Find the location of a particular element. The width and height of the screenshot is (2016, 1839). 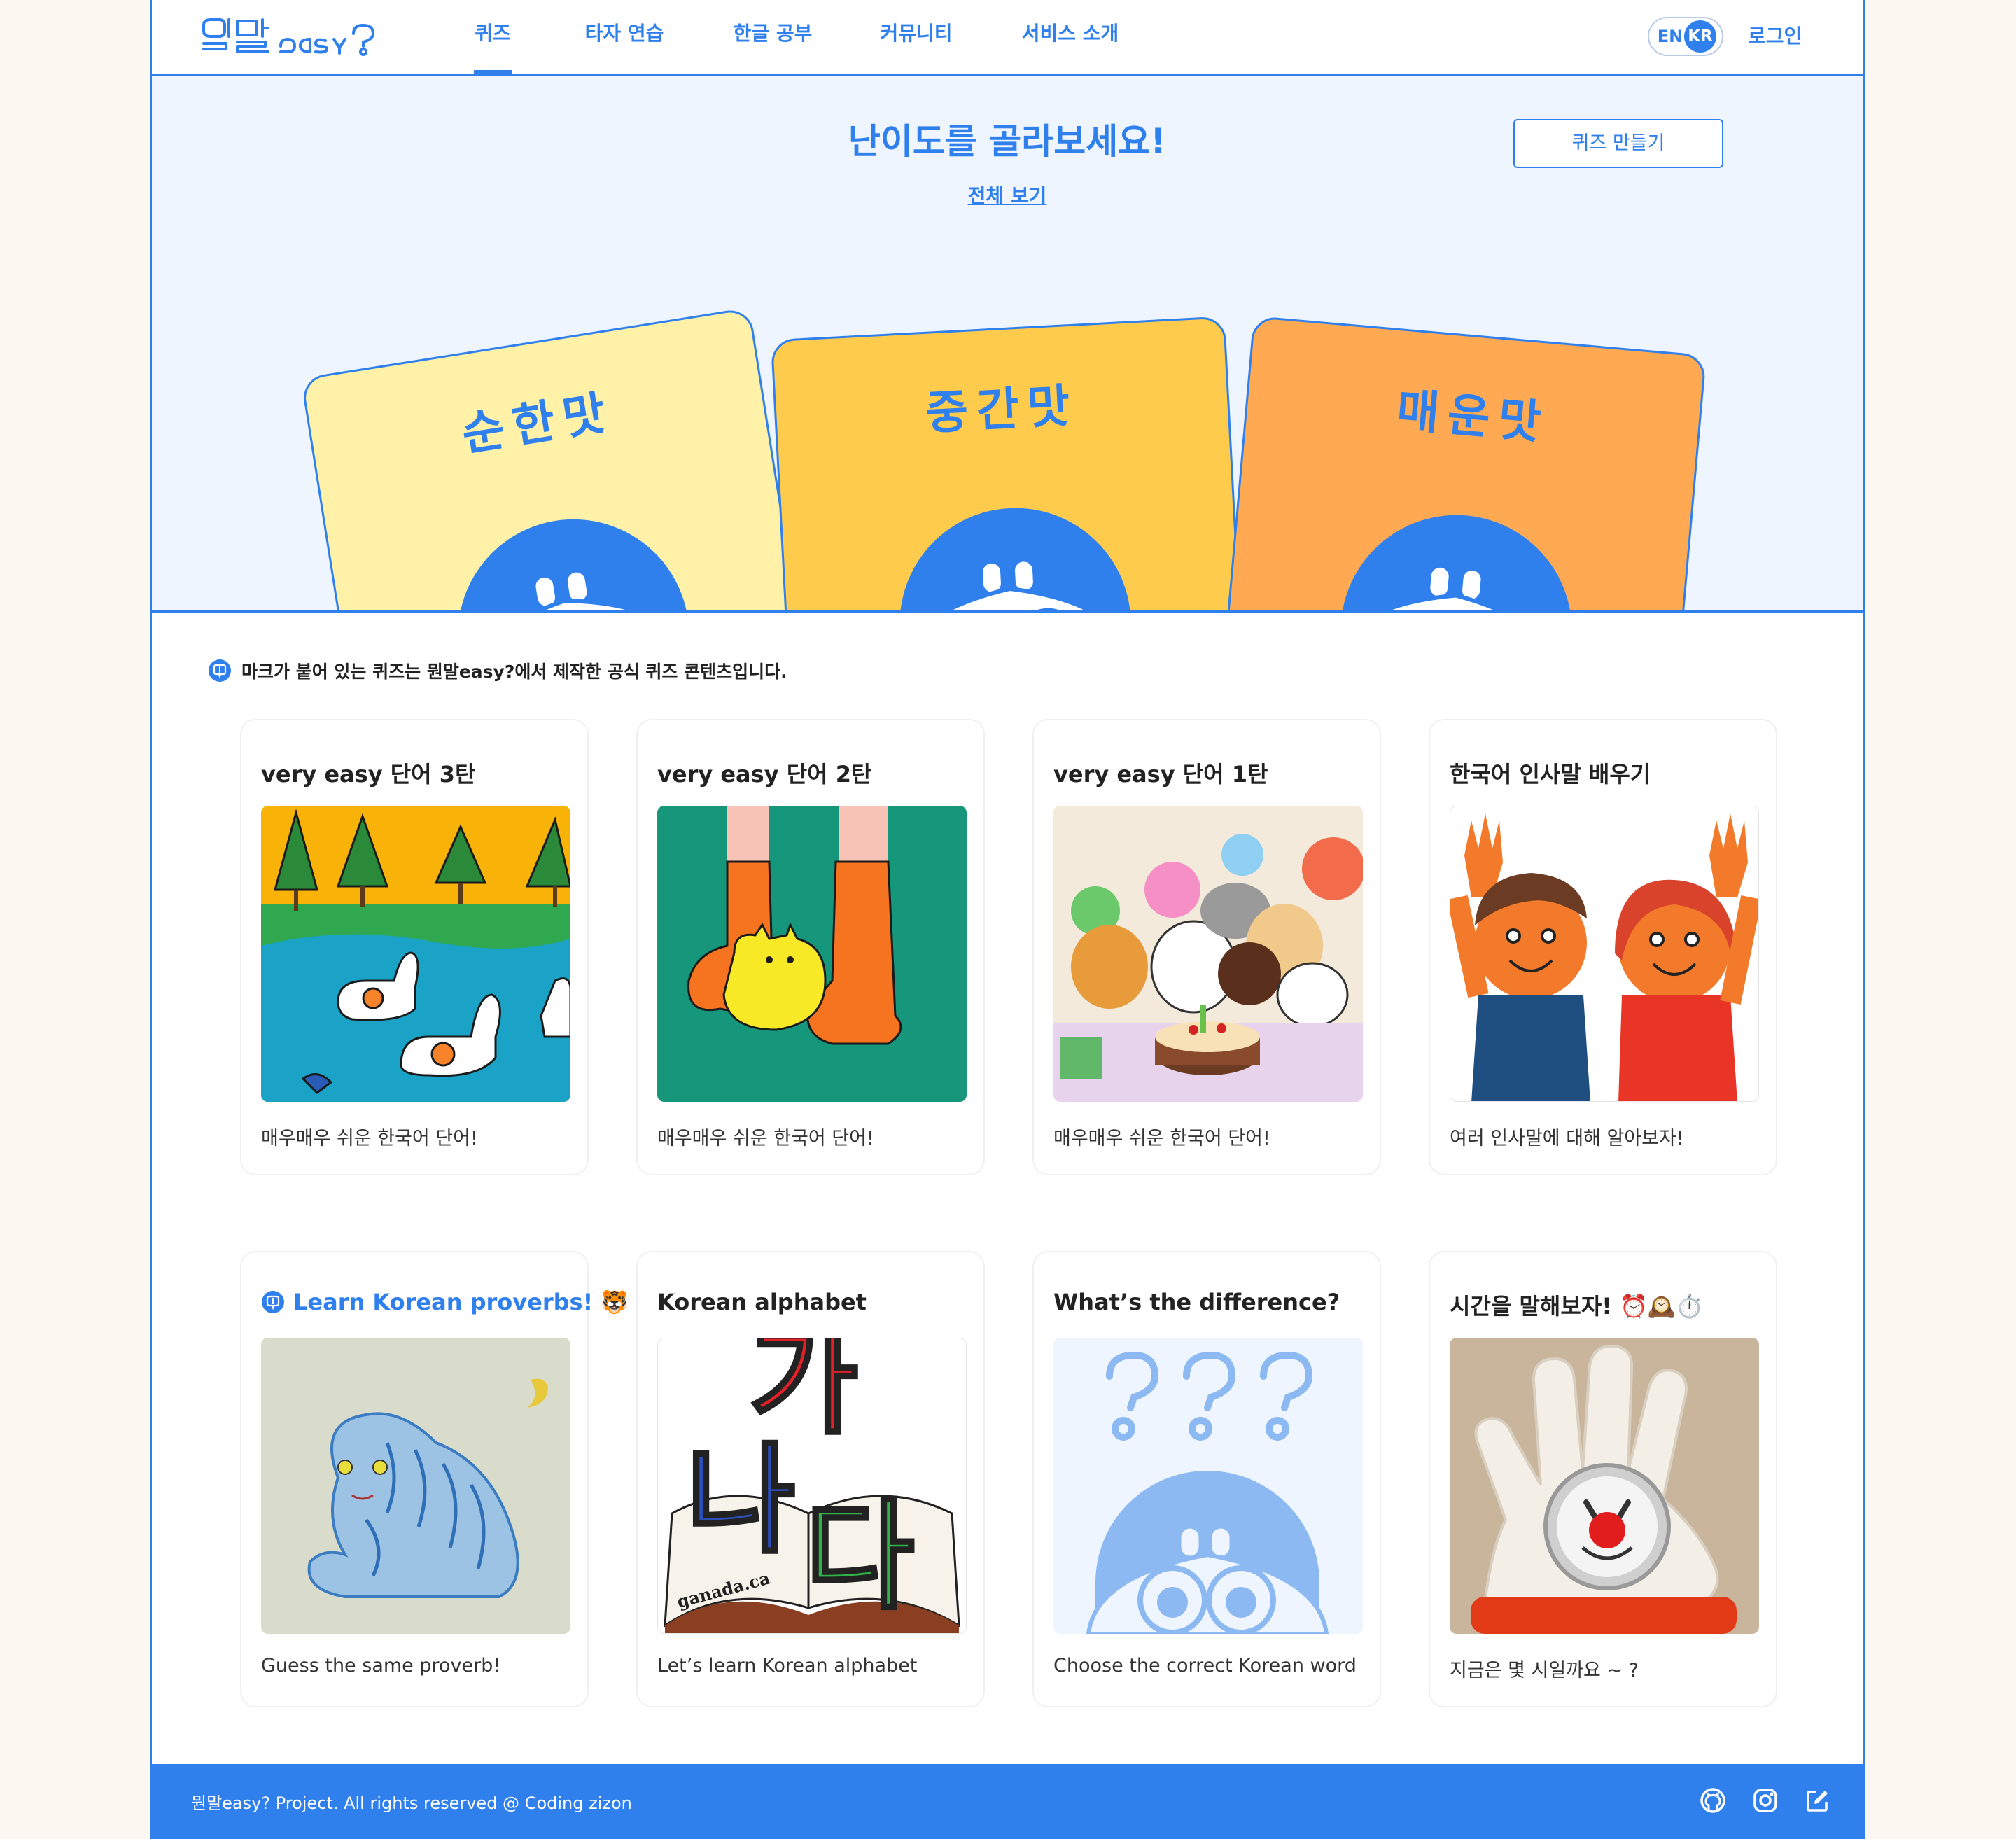

nav-hangul-study: 한글 공부 is located at coordinates (772, 37).